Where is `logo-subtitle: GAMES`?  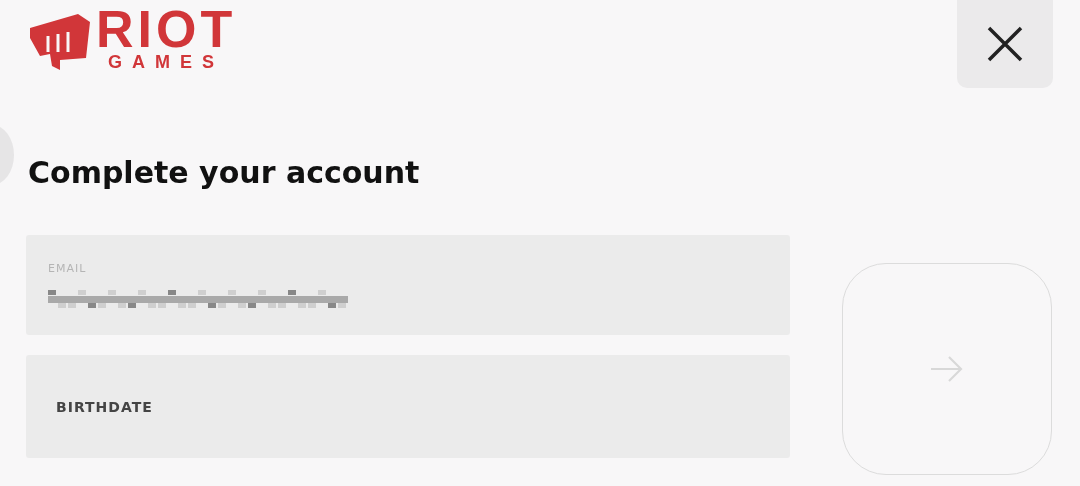
logo-subtitle: GAMES is located at coordinates (166, 62).